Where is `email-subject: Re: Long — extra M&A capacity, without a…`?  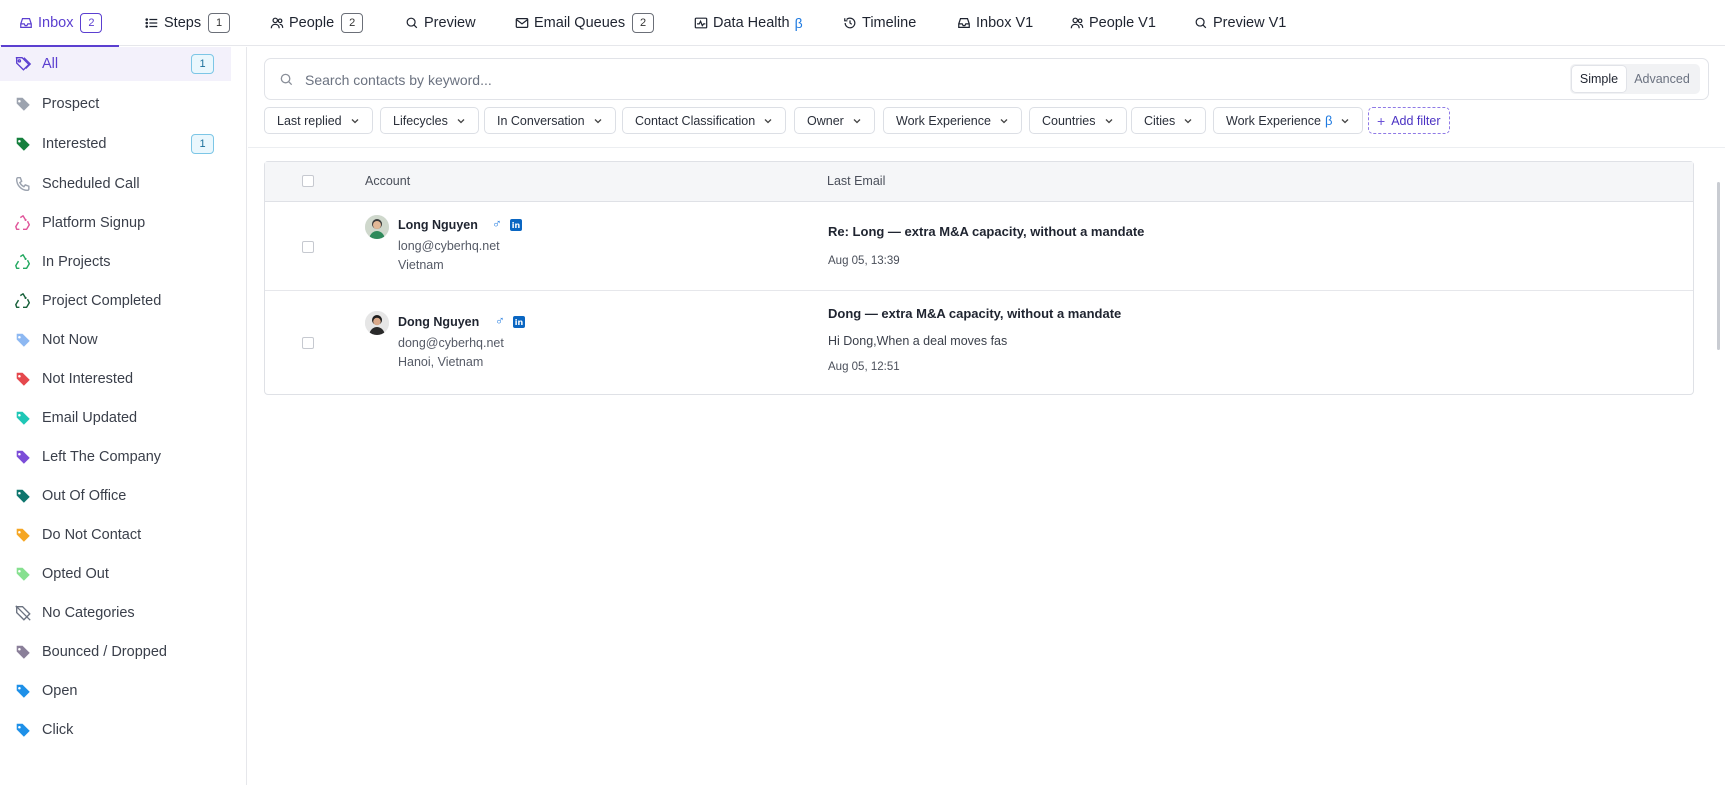
email-subject: Re: Long — extra M&A capacity, without a… is located at coordinates (986, 231).